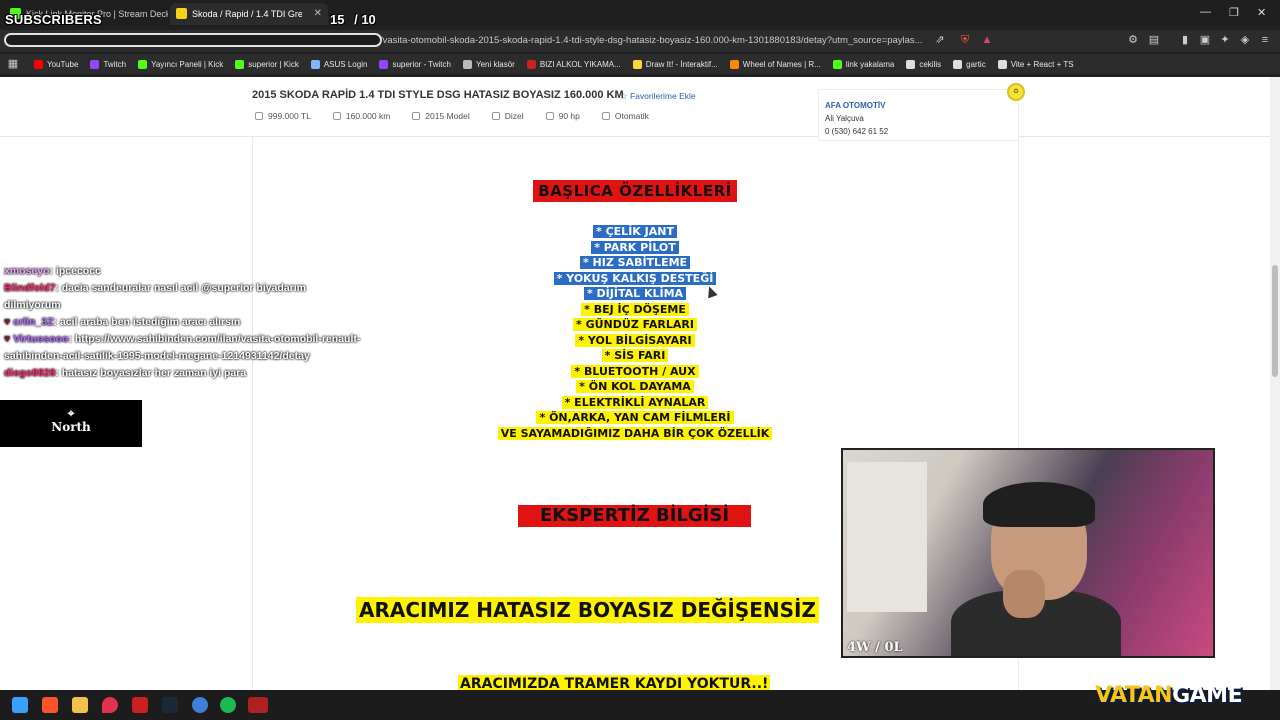 The image size is (1280, 720). Describe the element at coordinates (1133, 40) in the screenshot. I see `extensions-icon: ⚙` at that location.